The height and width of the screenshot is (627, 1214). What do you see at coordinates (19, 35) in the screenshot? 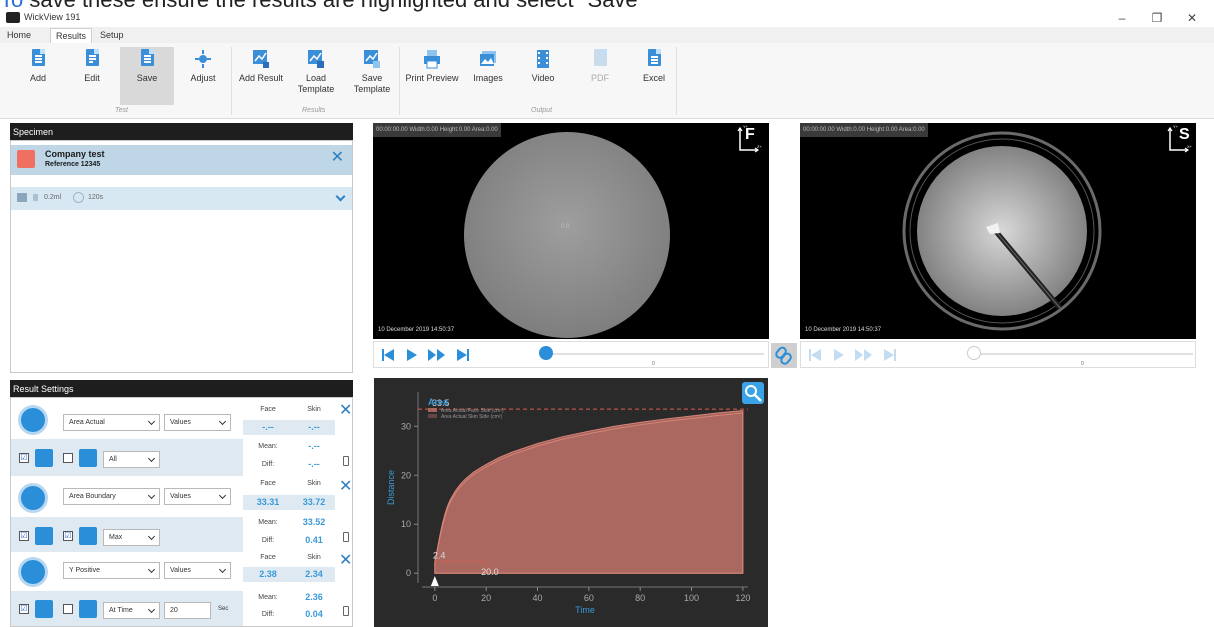
I see `tab-home: Home` at bounding box center [19, 35].